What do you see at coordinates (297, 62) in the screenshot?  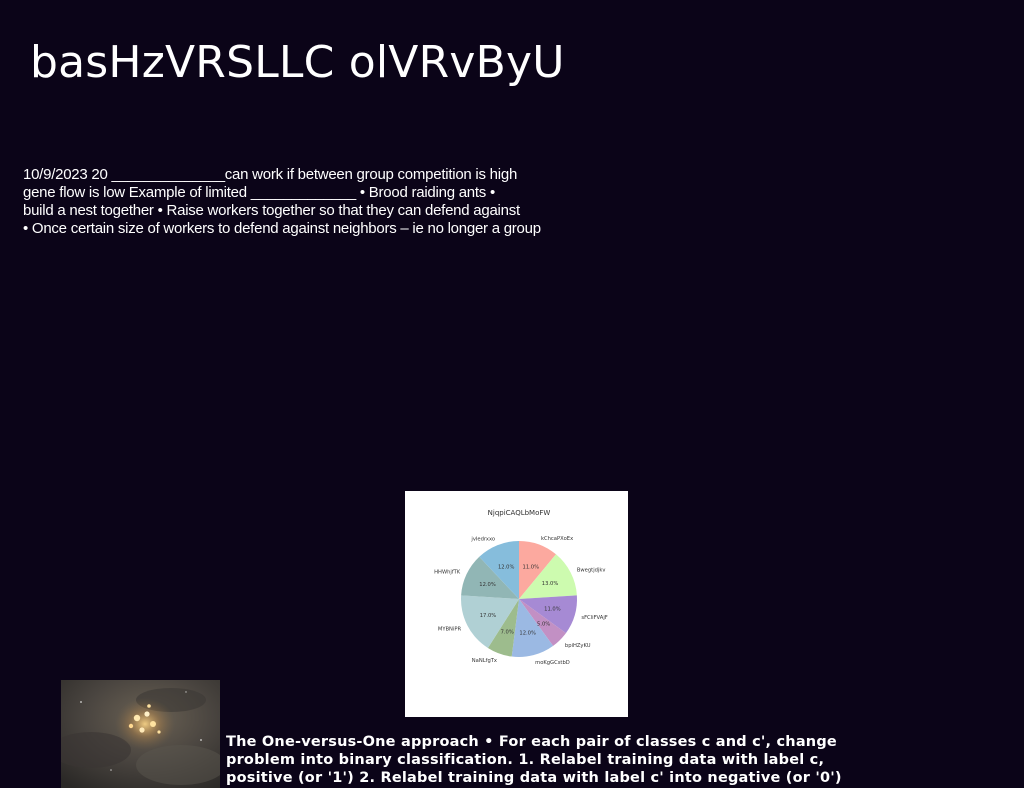 I see `slide-title: basHzVRSLLC olVRvByU` at bounding box center [297, 62].